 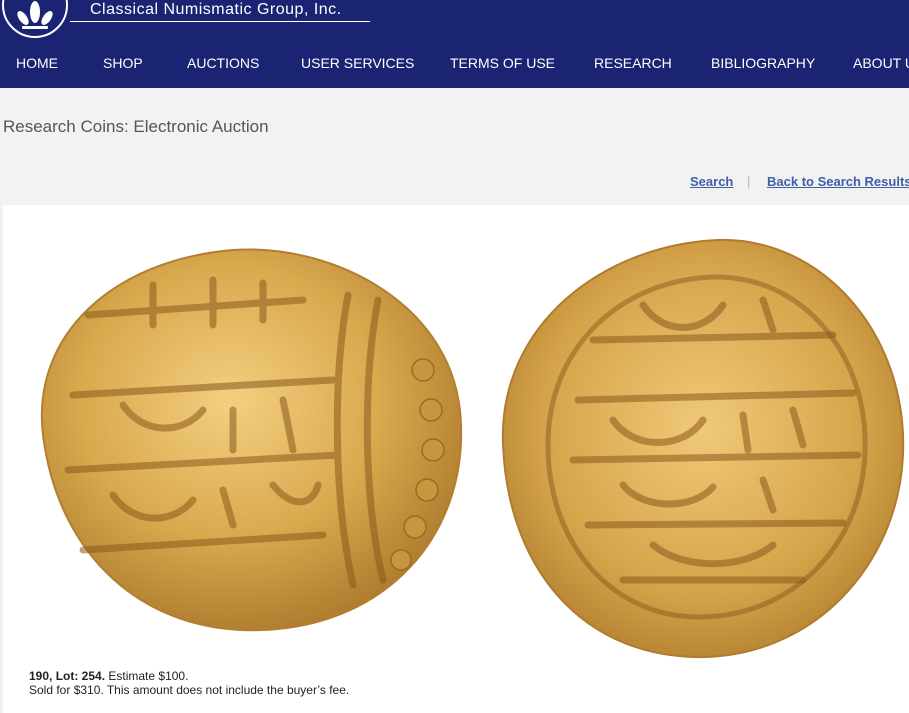 What do you see at coordinates (123, 63) in the screenshot?
I see `nav-shop: SHOP` at bounding box center [123, 63].